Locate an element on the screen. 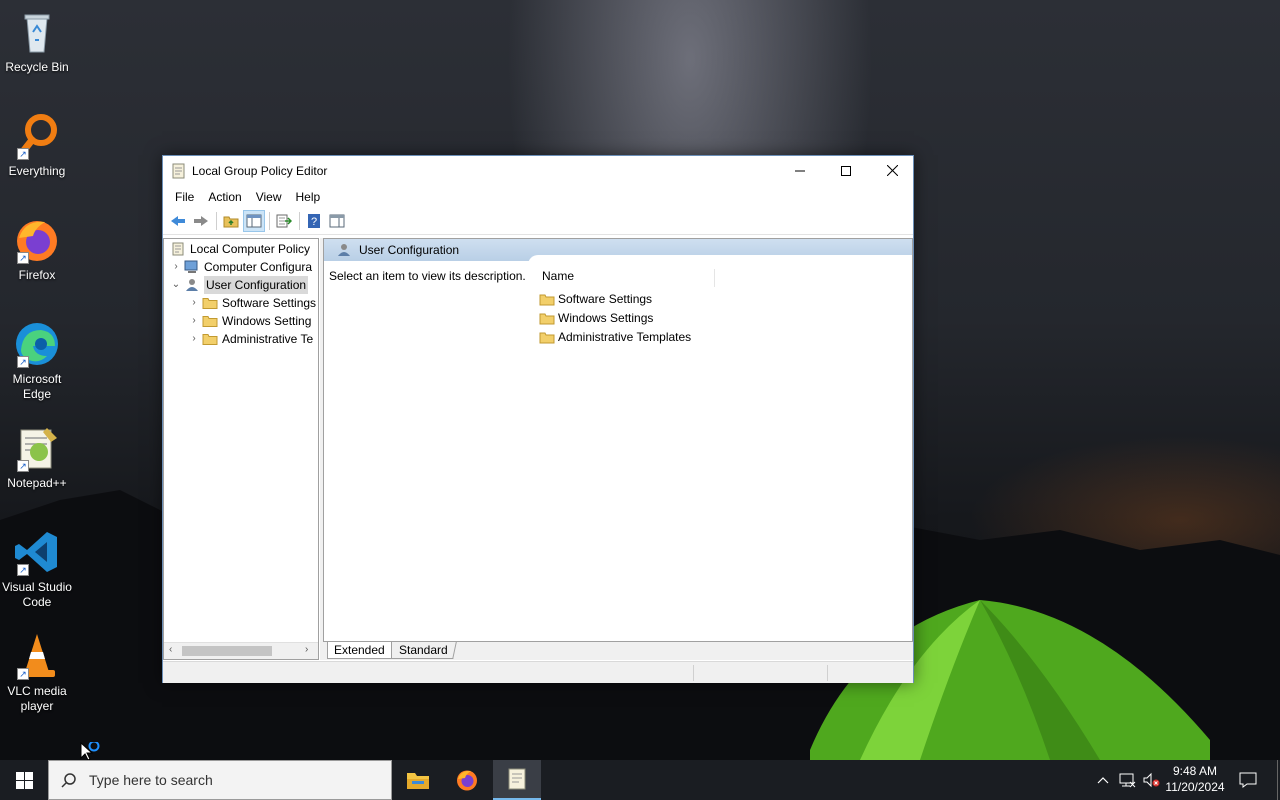 Image resolution: width=1280 pixels, height=800 pixels. list-item-windows-settings: Windows Settings is located at coordinates (596, 318).